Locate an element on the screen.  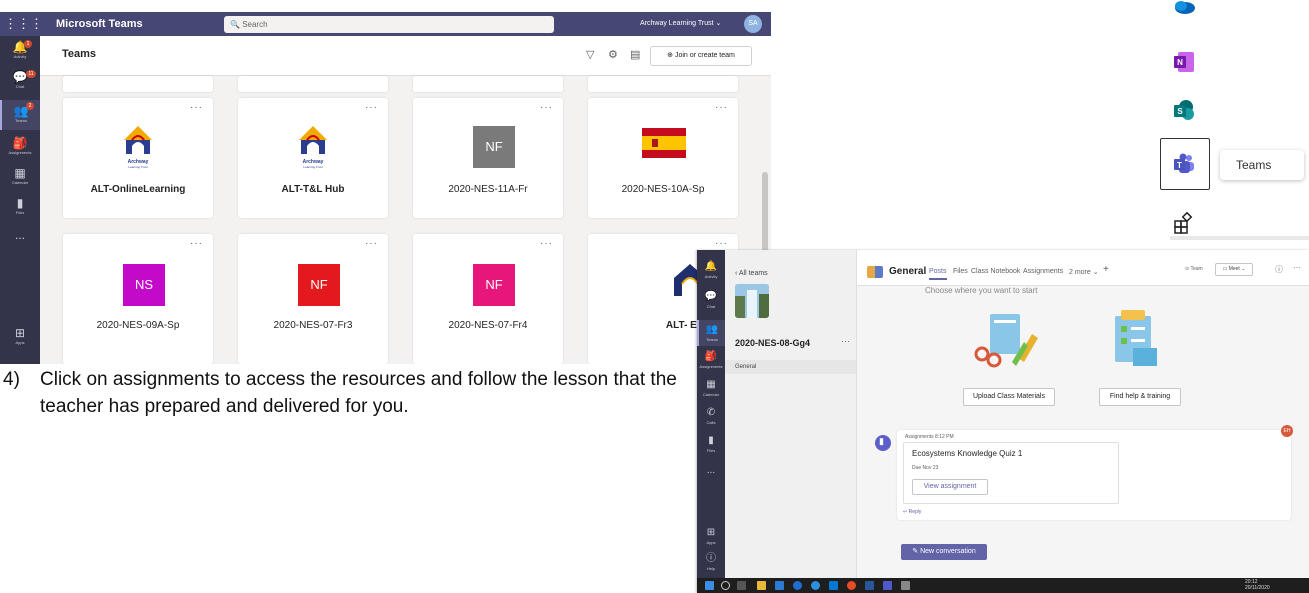
svg-text: T is located at coordinates (1179, 165).